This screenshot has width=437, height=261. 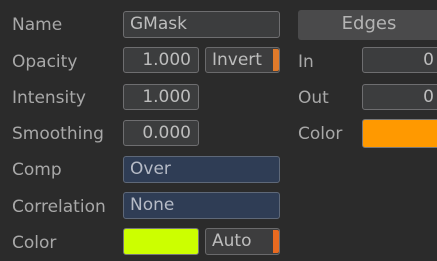 I want to click on in-label: In, so click(x=306, y=62).